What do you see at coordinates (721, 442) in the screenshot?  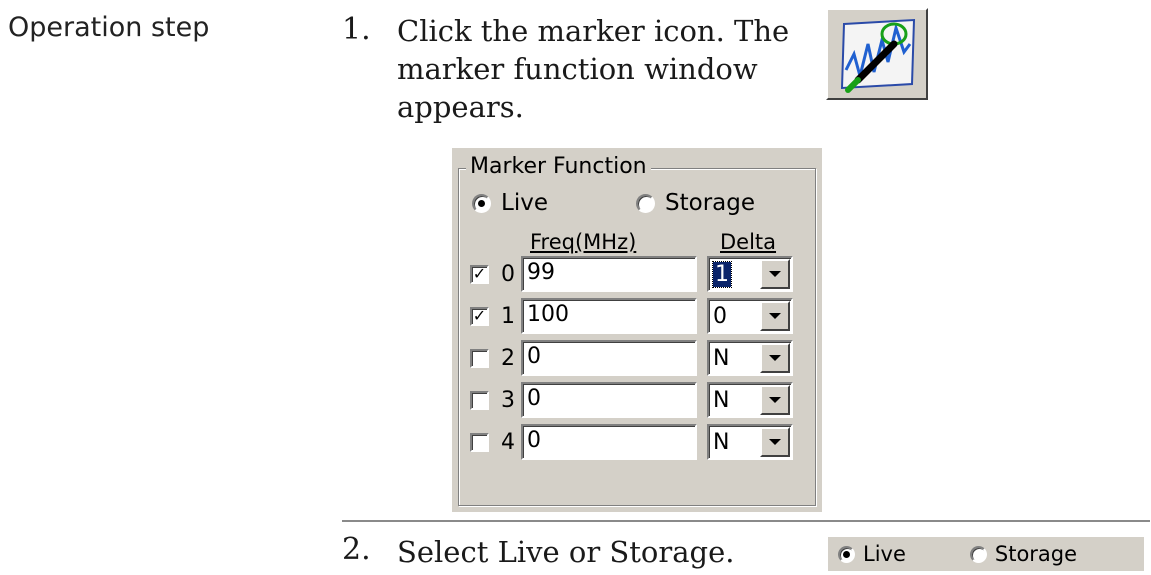 I see `marker-4-delta-value: N` at bounding box center [721, 442].